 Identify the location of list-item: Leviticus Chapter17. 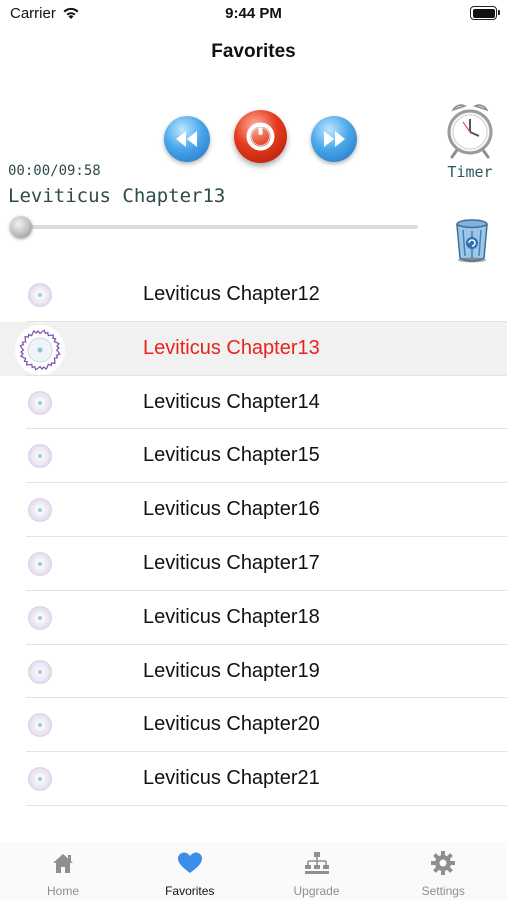
(253, 564).